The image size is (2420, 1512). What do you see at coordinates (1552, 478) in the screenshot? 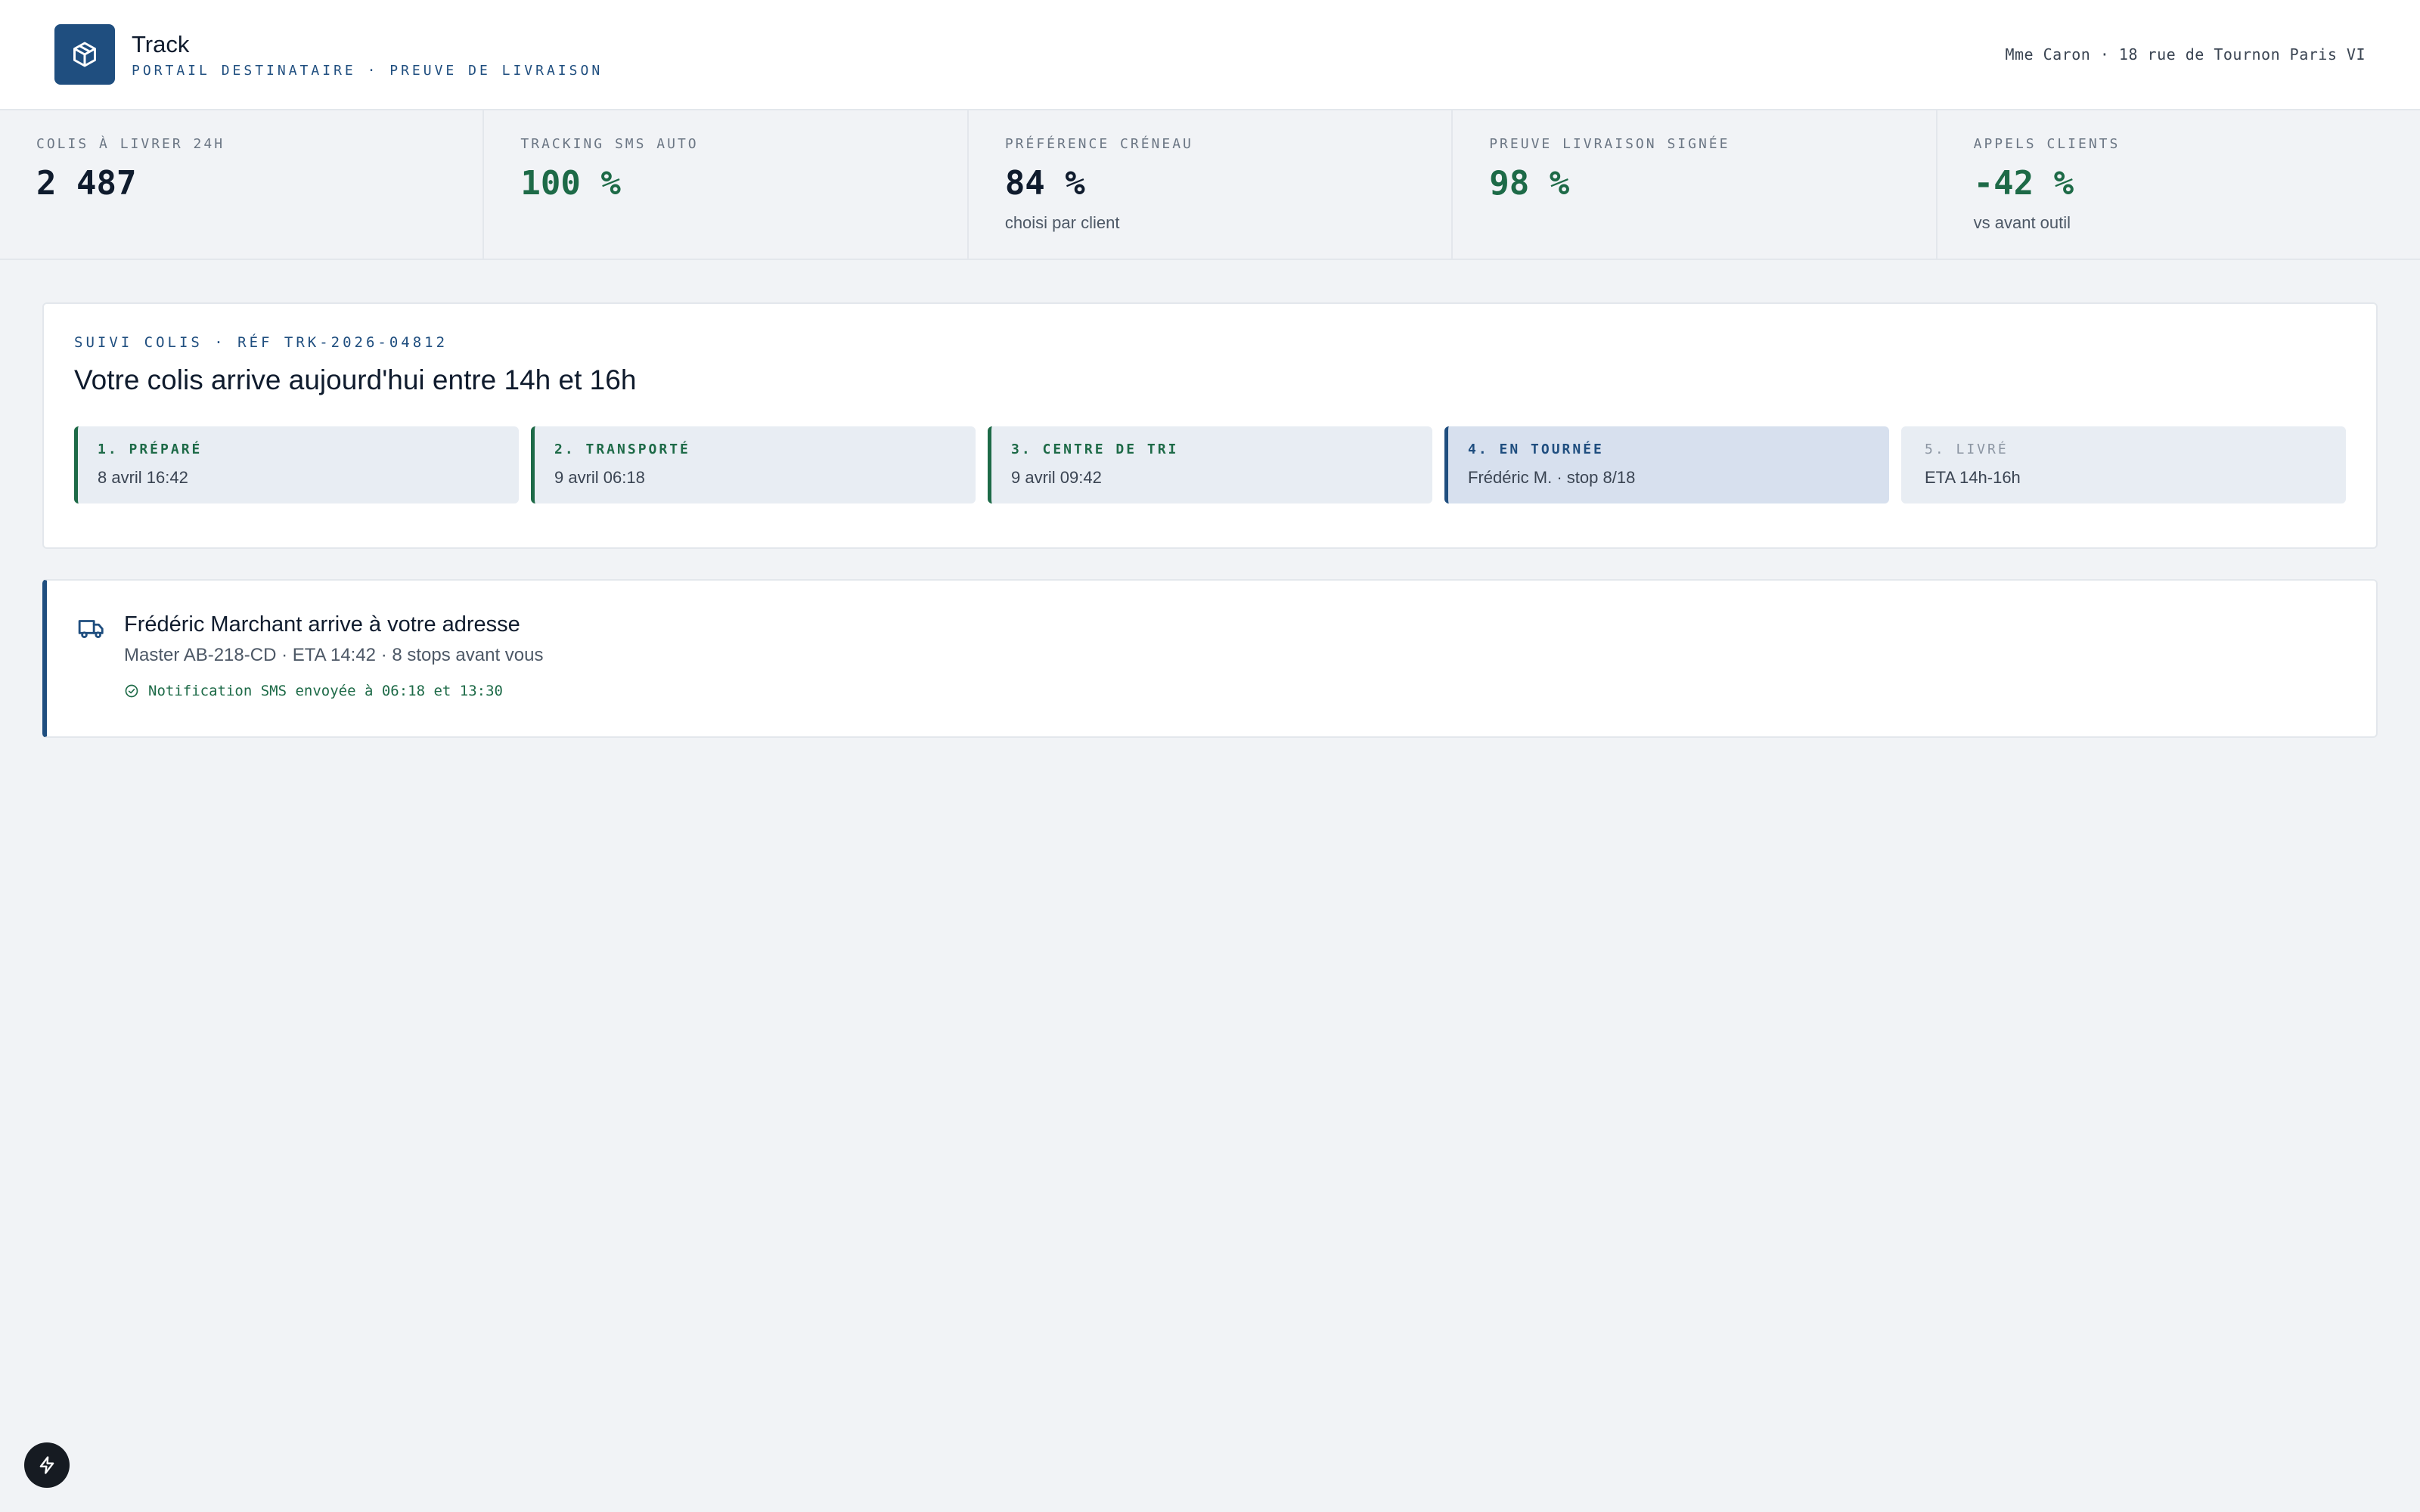
I see `step-detail: Frédéric M. · stop 8/18` at bounding box center [1552, 478].